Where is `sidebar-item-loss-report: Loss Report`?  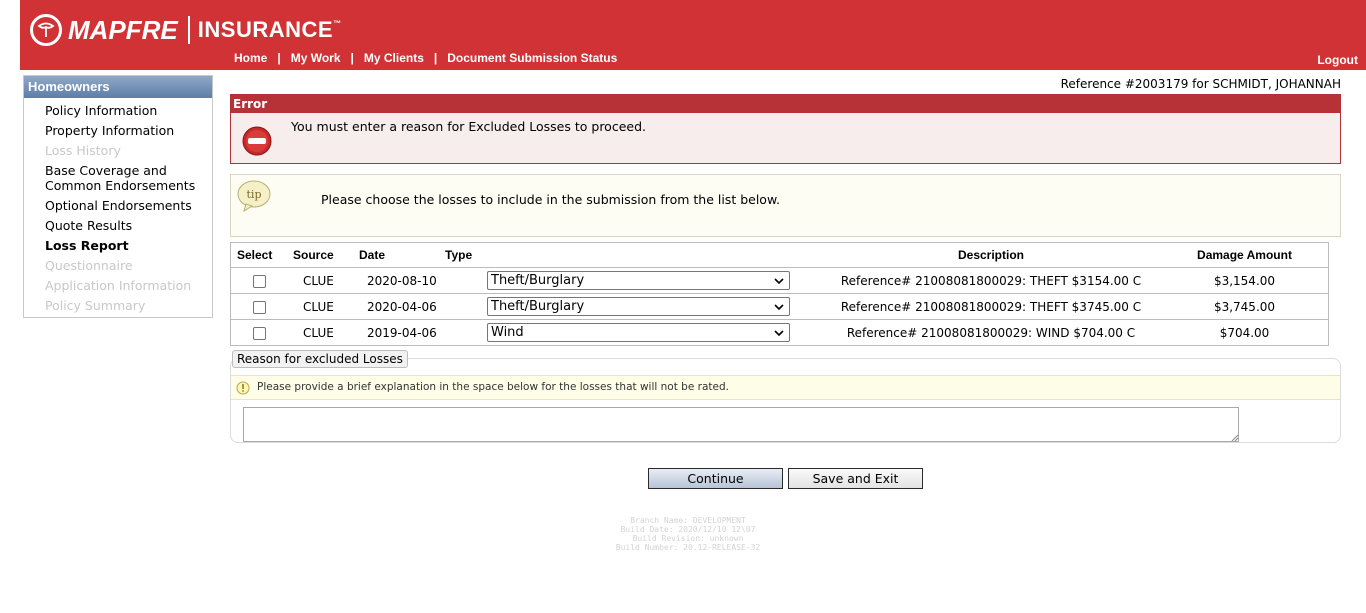 sidebar-item-loss-report: Loss Report is located at coordinates (128, 245).